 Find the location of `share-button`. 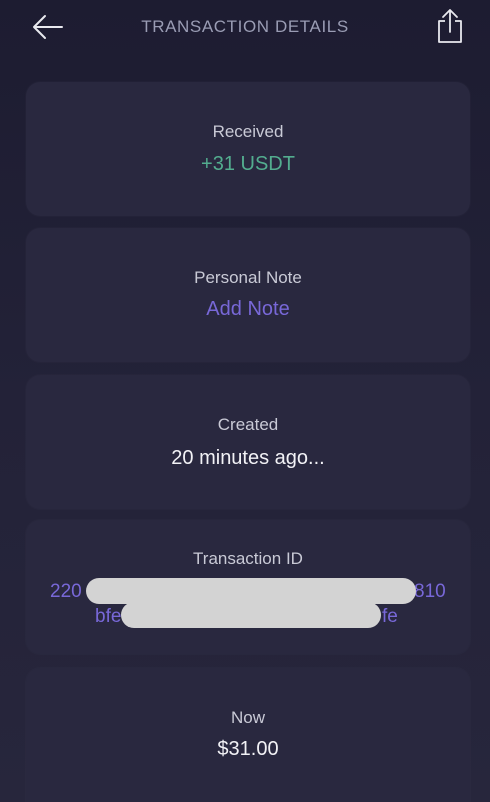

share-button is located at coordinates (450, 26).